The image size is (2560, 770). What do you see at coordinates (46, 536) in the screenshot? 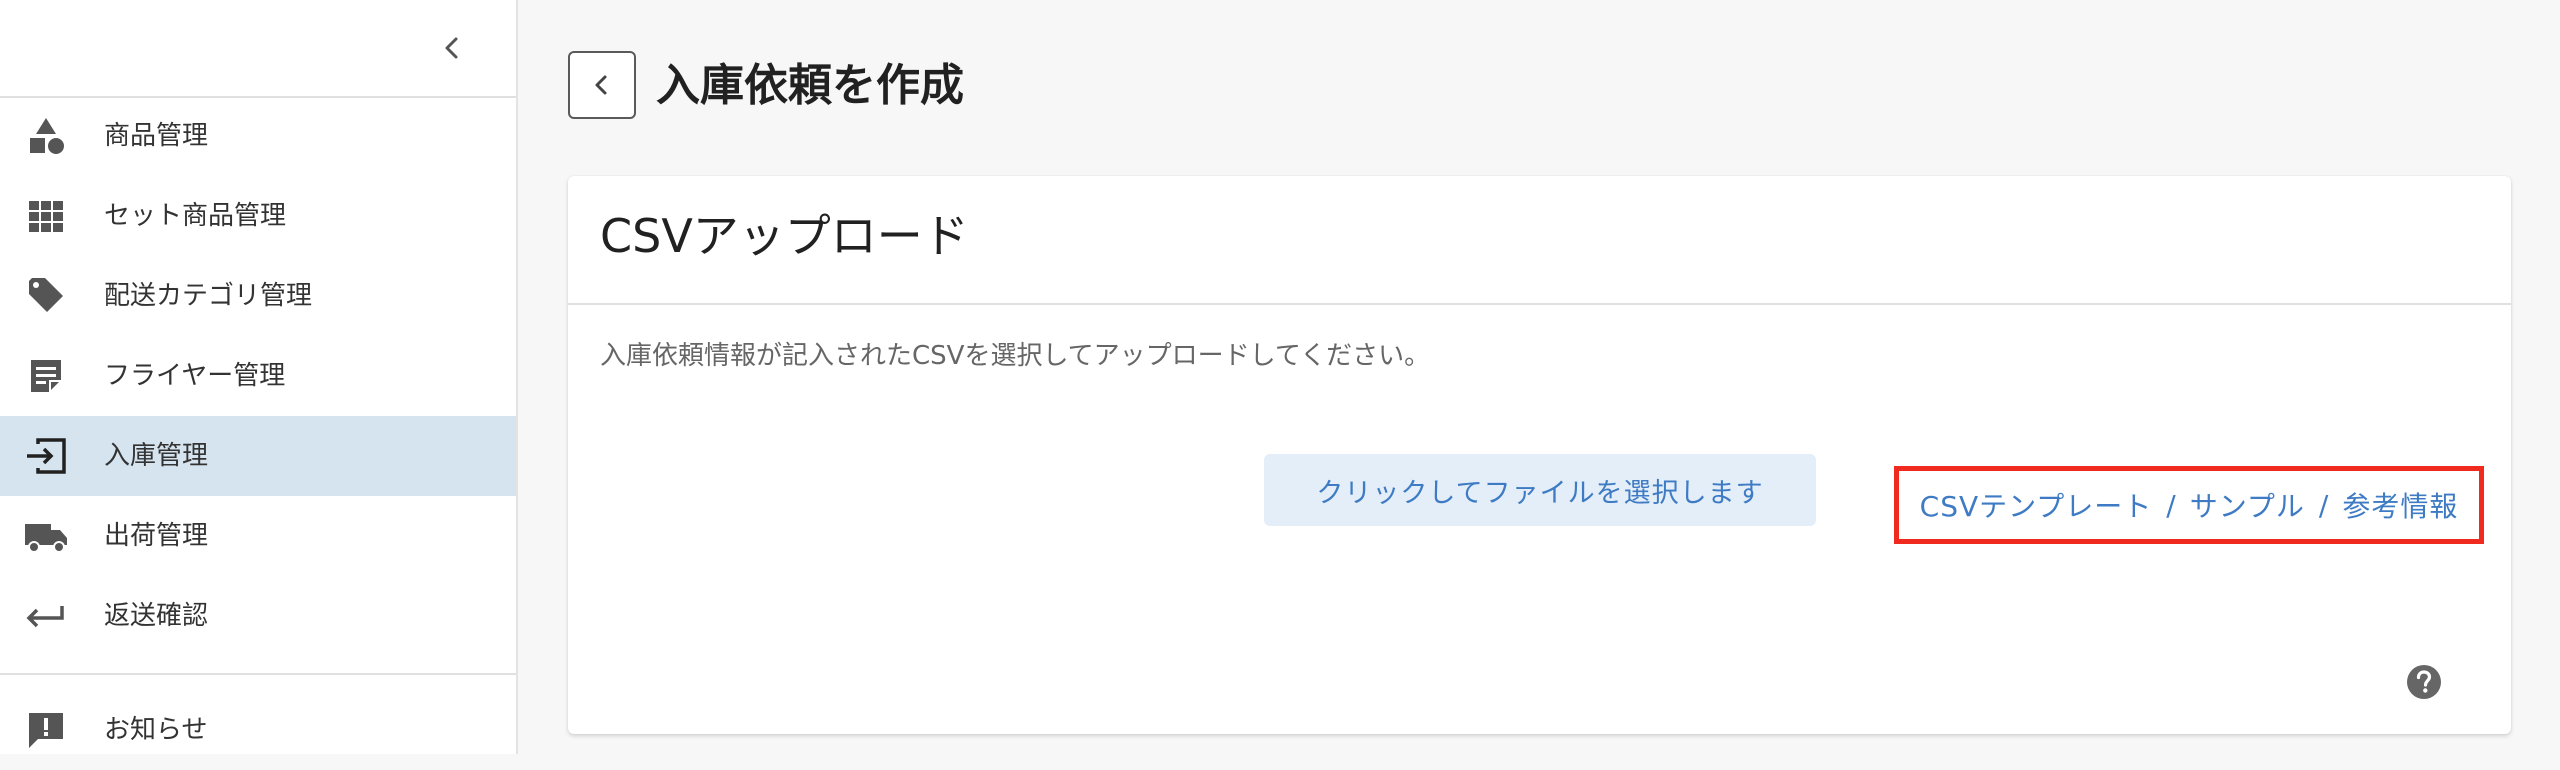
I see `truck-icon` at bounding box center [46, 536].